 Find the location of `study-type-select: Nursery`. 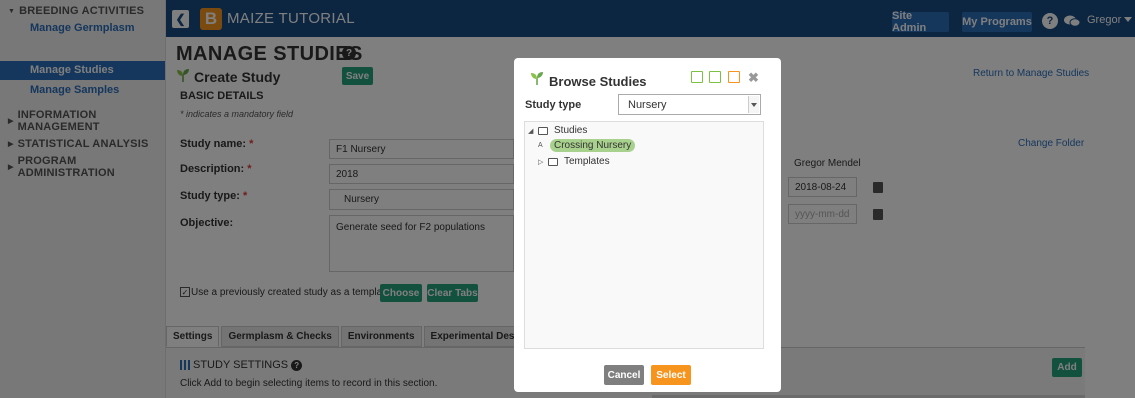

study-type-select: Nursery is located at coordinates (689, 104).